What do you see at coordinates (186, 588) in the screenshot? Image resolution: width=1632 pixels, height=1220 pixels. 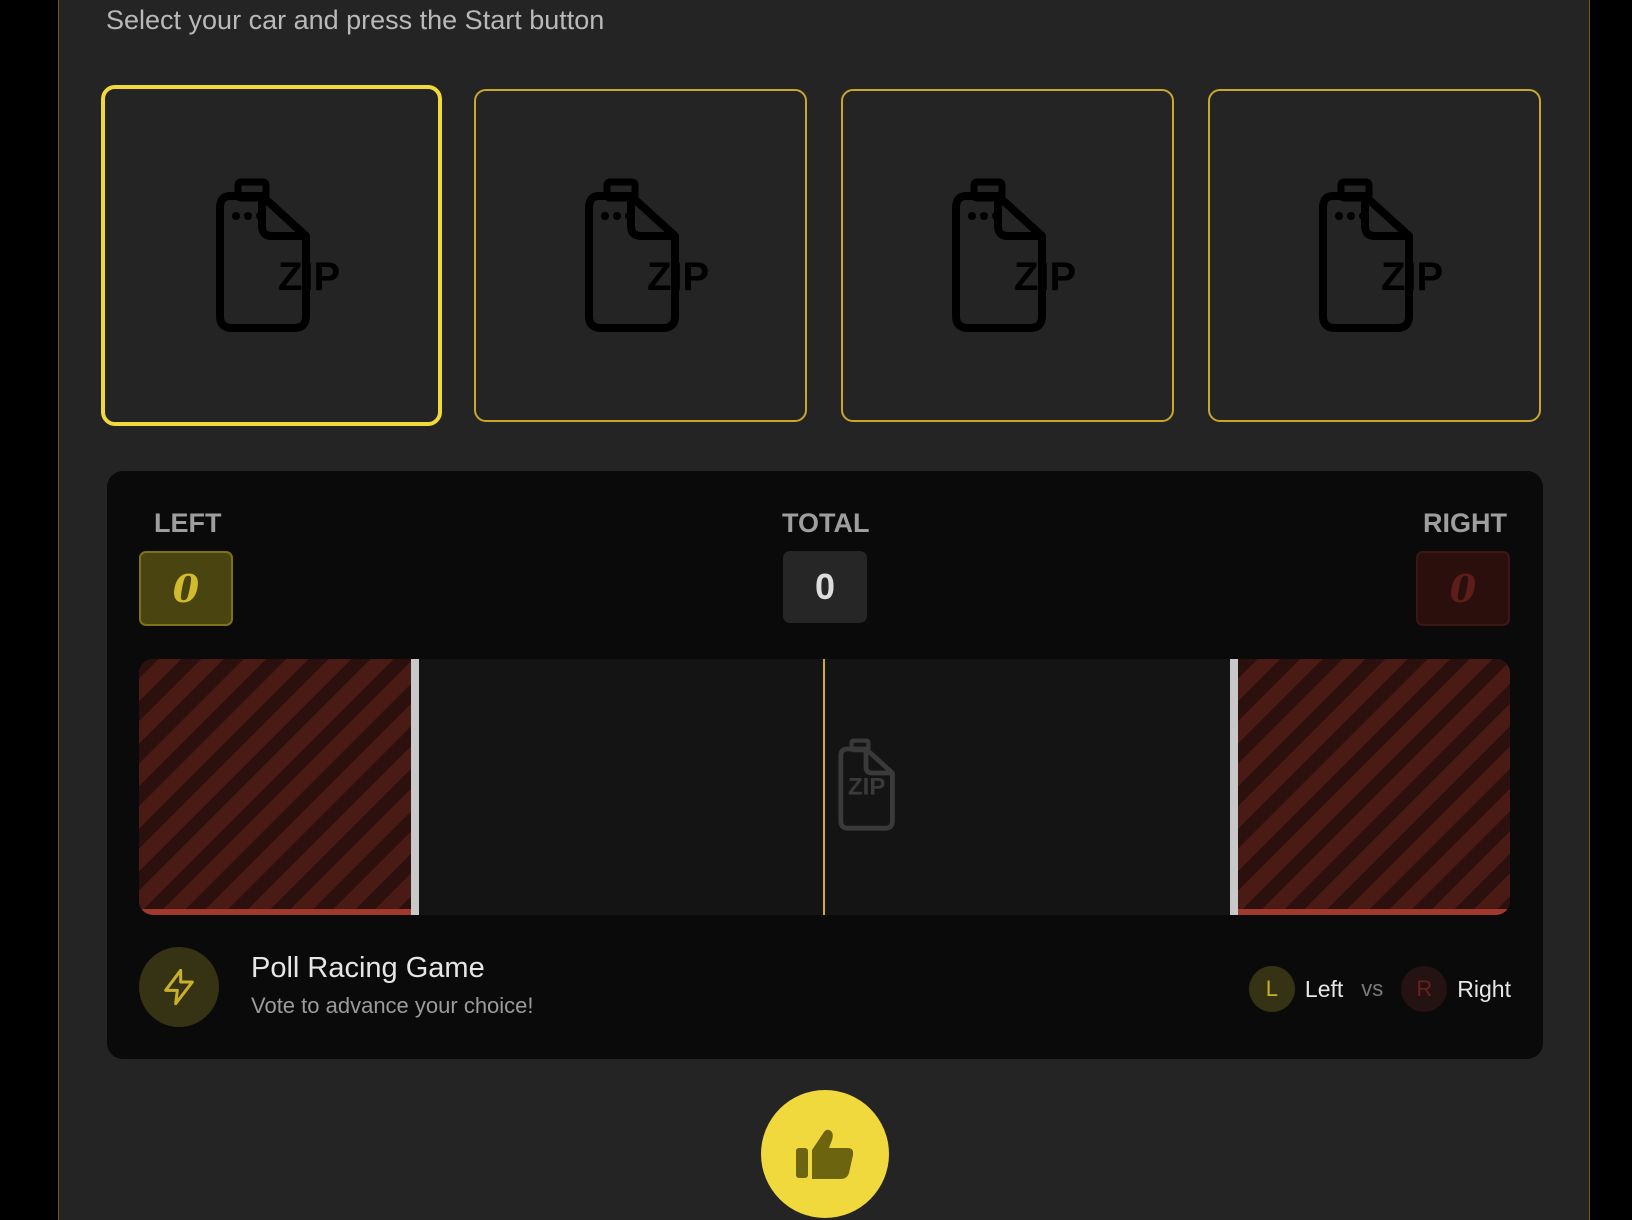 I see `left-score-value: 0` at bounding box center [186, 588].